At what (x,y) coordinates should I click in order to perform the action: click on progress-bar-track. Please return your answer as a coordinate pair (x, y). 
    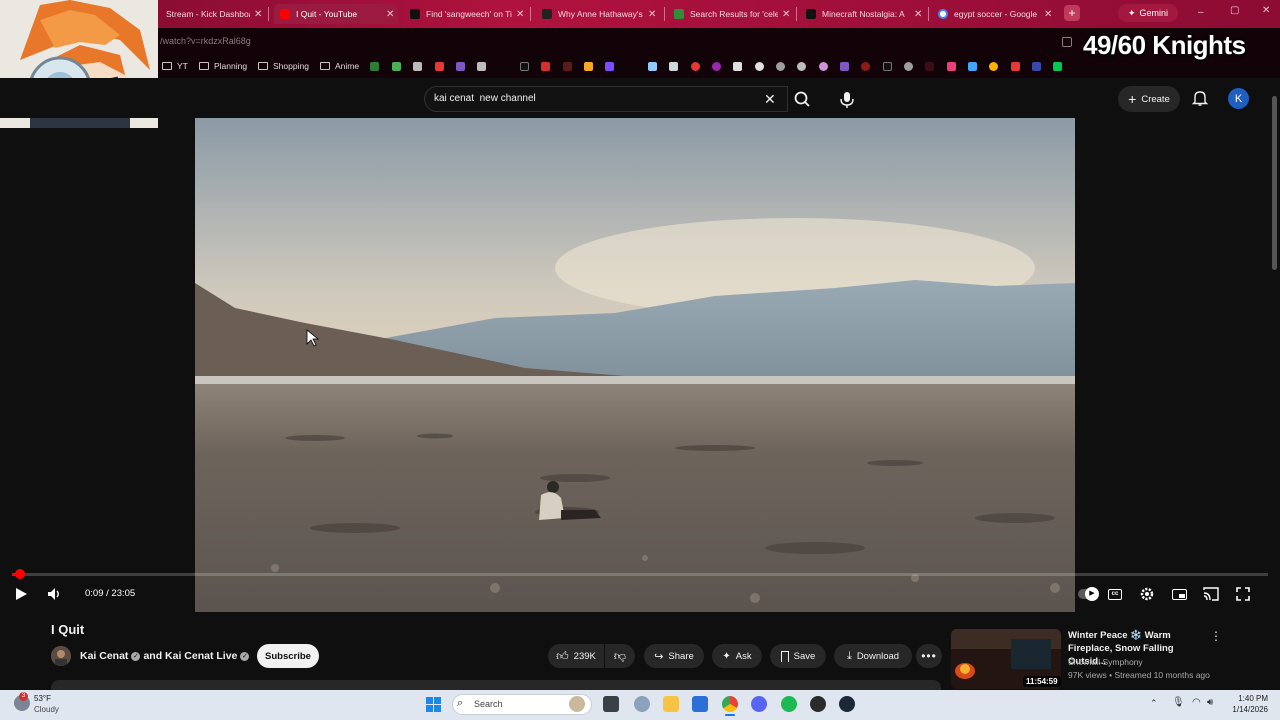
    Looking at the image, I should click on (640, 574).